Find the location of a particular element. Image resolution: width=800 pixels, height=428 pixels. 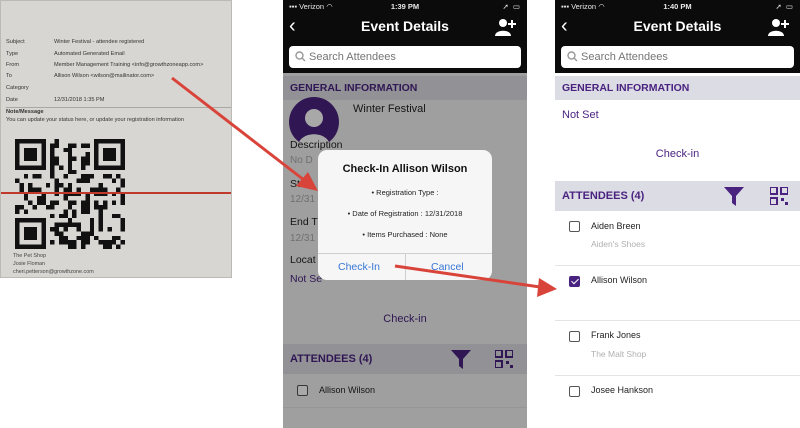

email-field-type: Type Automated Generated Email is located at coordinates (65, 54).